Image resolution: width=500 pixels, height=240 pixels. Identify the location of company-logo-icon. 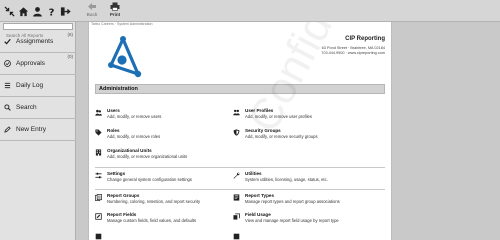
(125, 57).